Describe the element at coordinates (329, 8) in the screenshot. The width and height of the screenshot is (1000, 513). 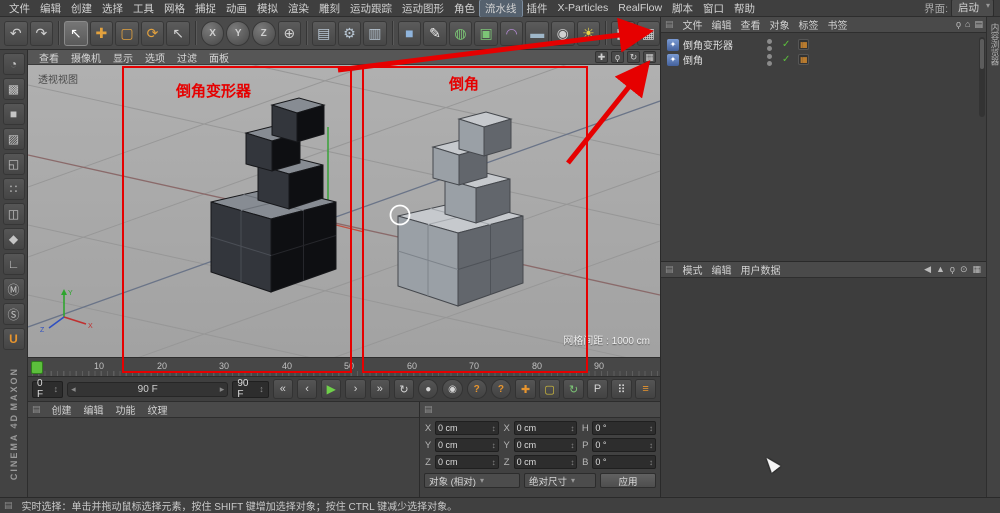
I see `menu-sculpt: 雕刻` at that location.